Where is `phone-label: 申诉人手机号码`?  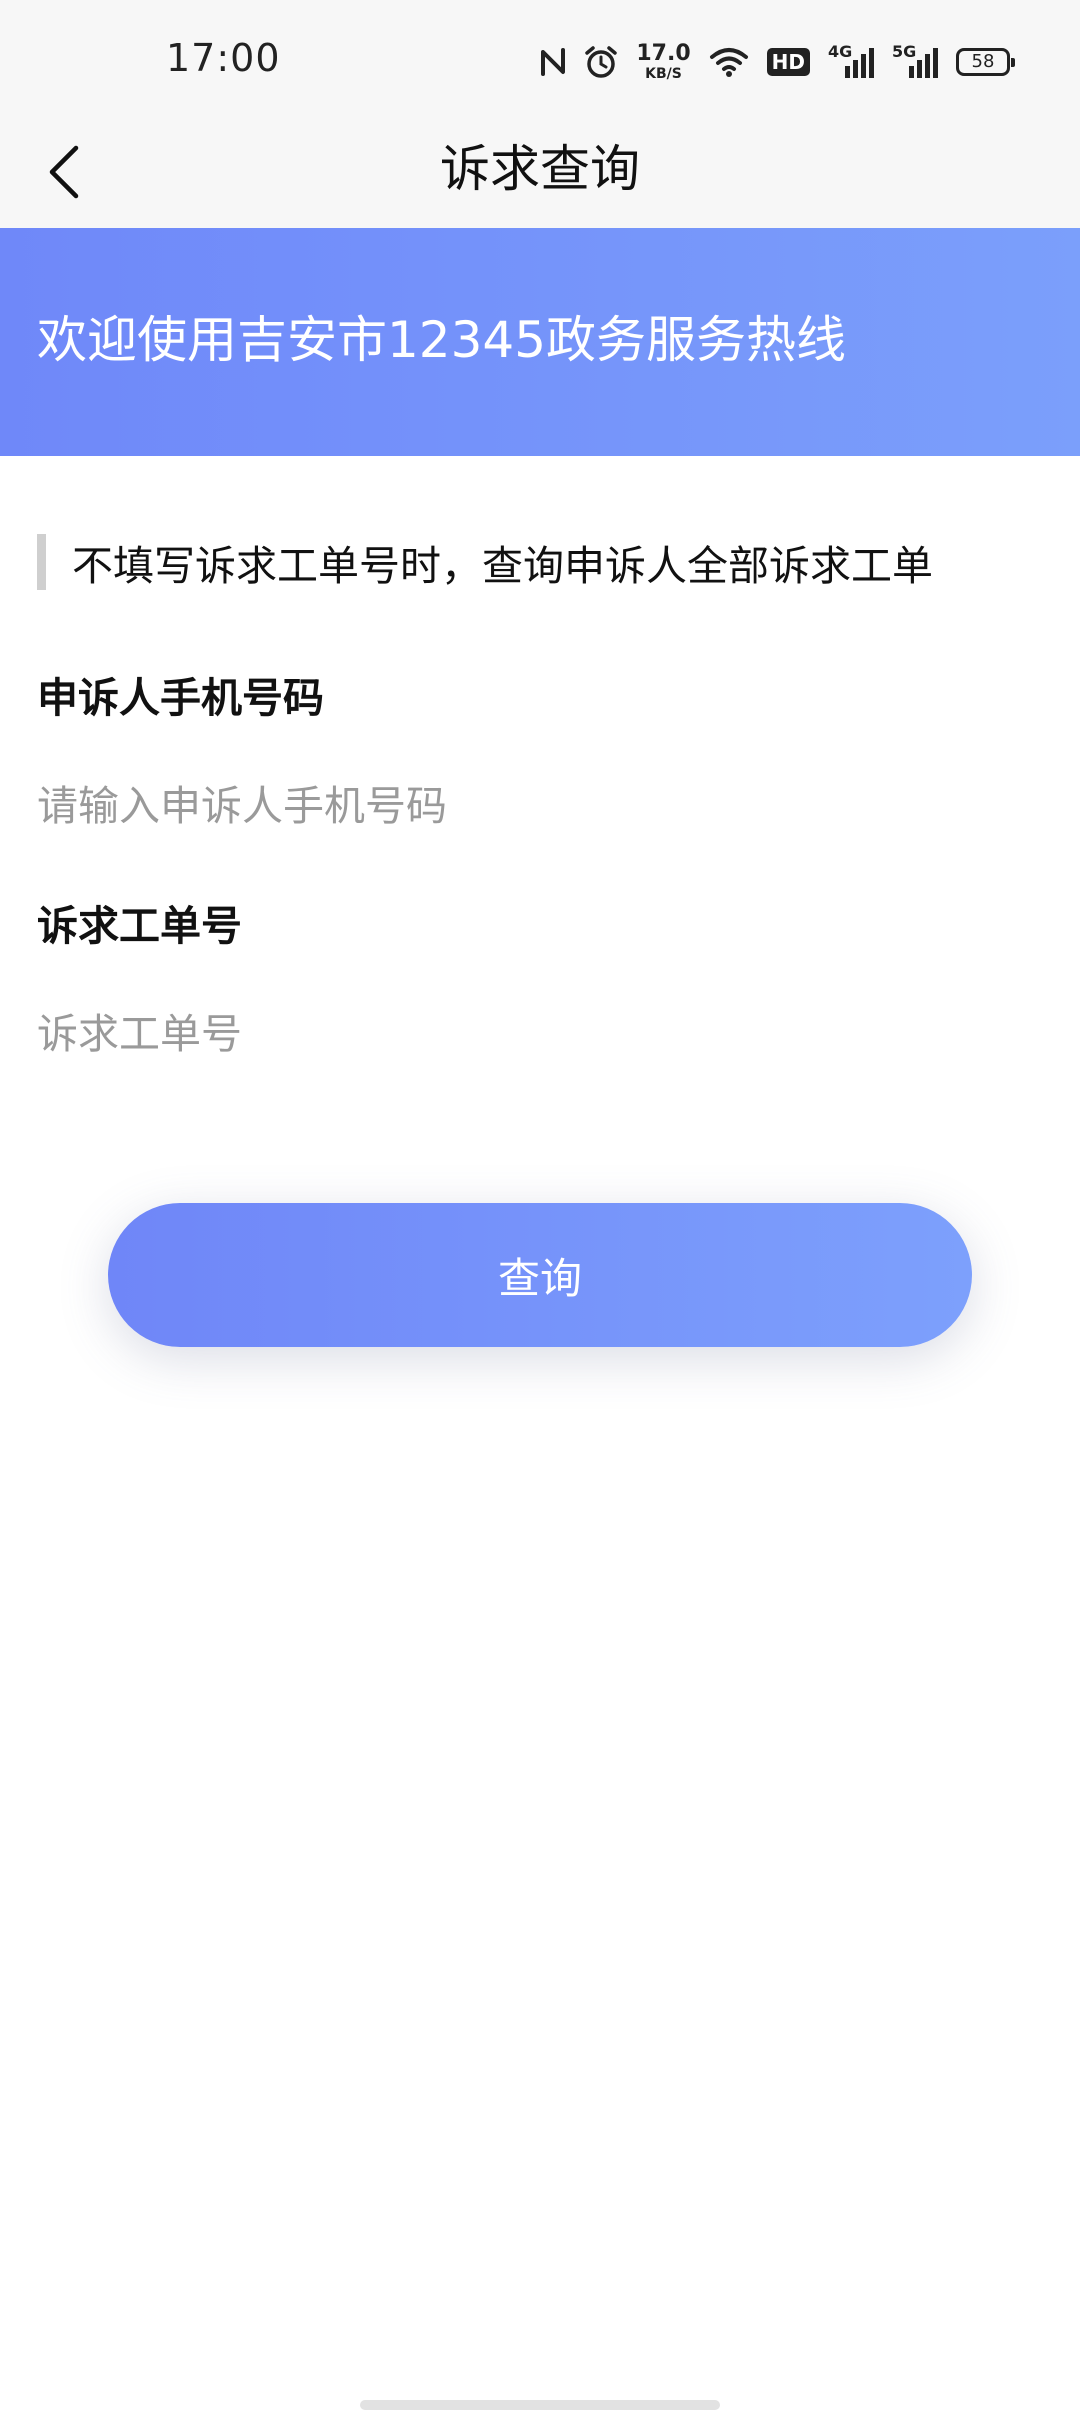 phone-label: 申诉人手机号码 is located at coordinates (180, 698).